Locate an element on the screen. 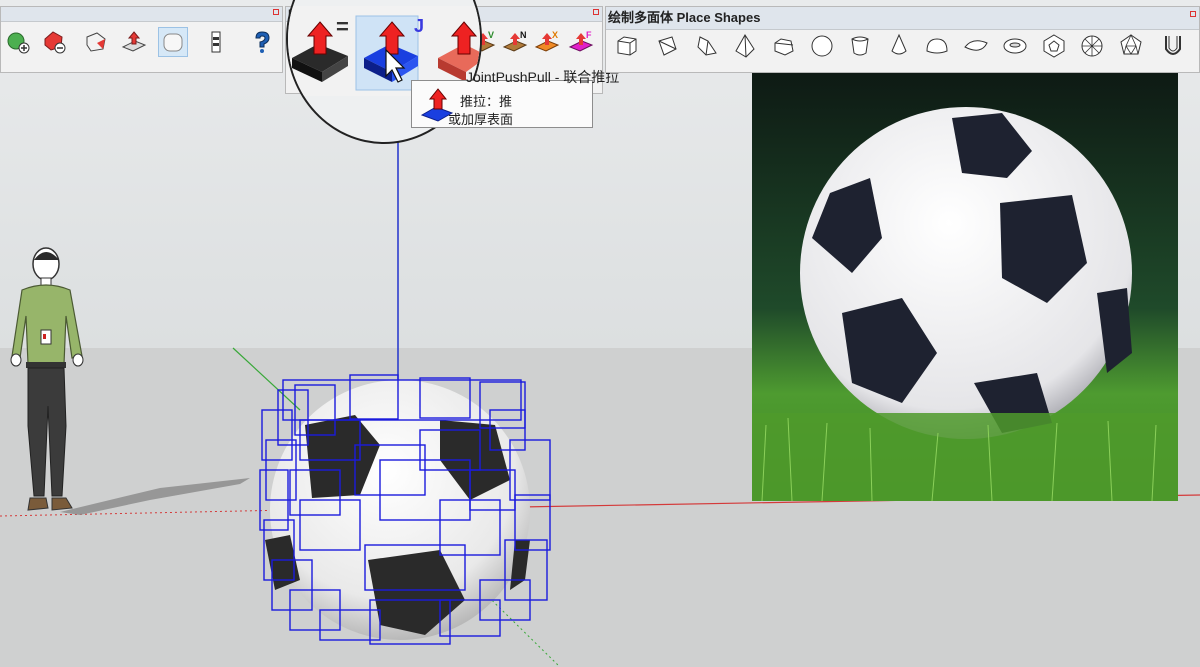 The image size is (1200, 667). solid-tools-toolbar is located at coordinates (141, 39).